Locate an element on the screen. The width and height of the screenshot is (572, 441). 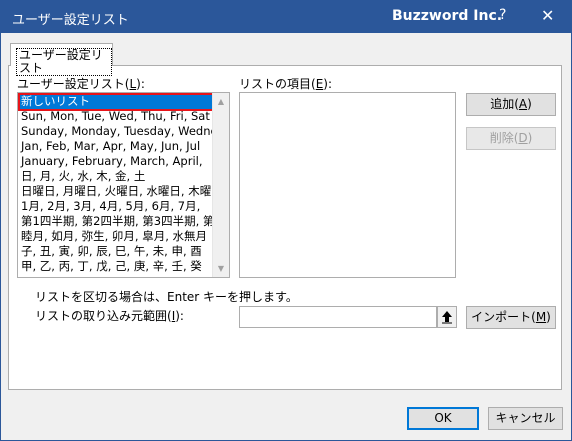
list-item: 新しいリスト is located at coordinates (115, 101).